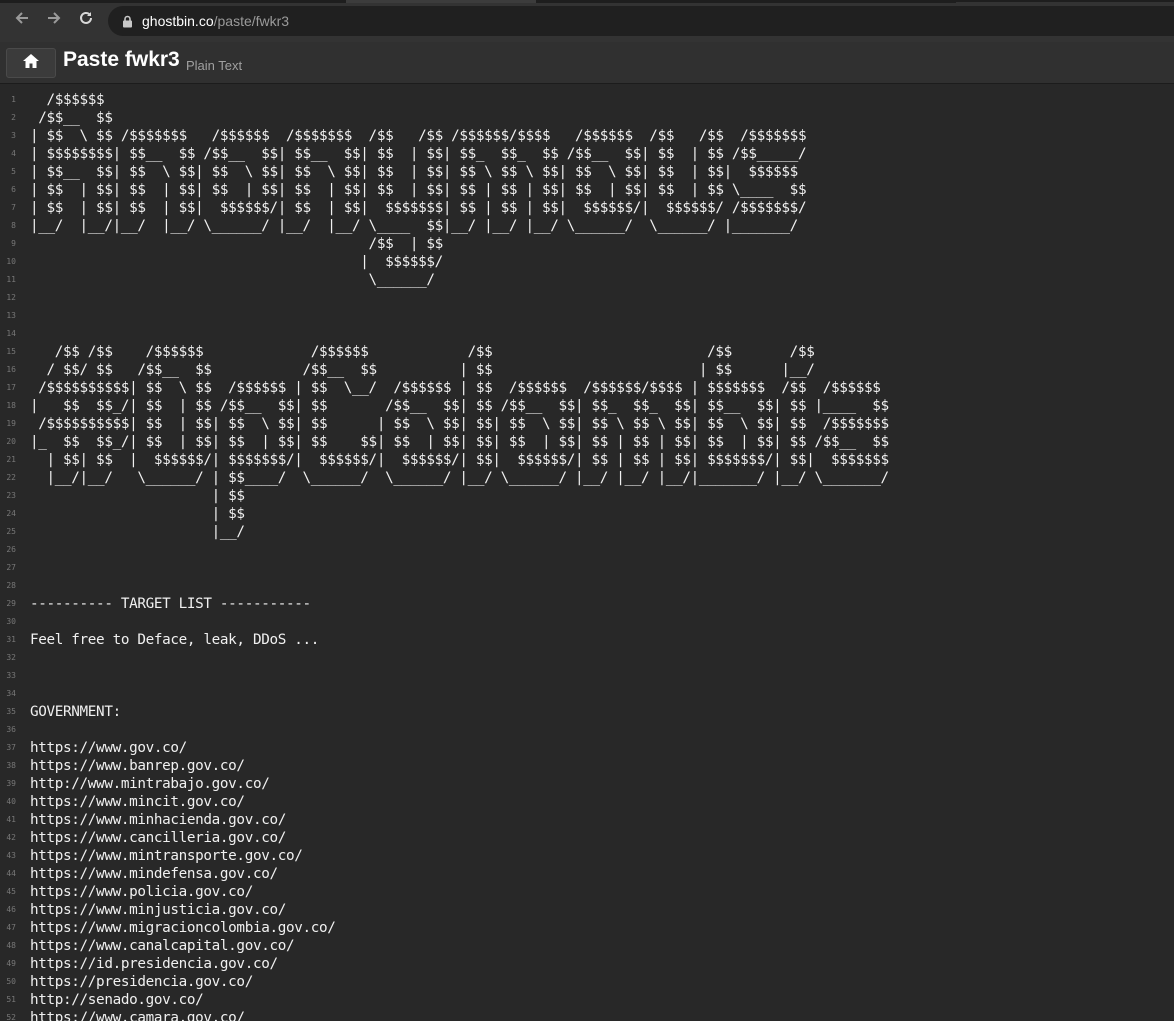 The width and height of the screenshot is (1174, 1021). What do you see at coordinates (22, 21) in the screenshot?
I see `back-arrow-icon` at bounding box center [22, 21].